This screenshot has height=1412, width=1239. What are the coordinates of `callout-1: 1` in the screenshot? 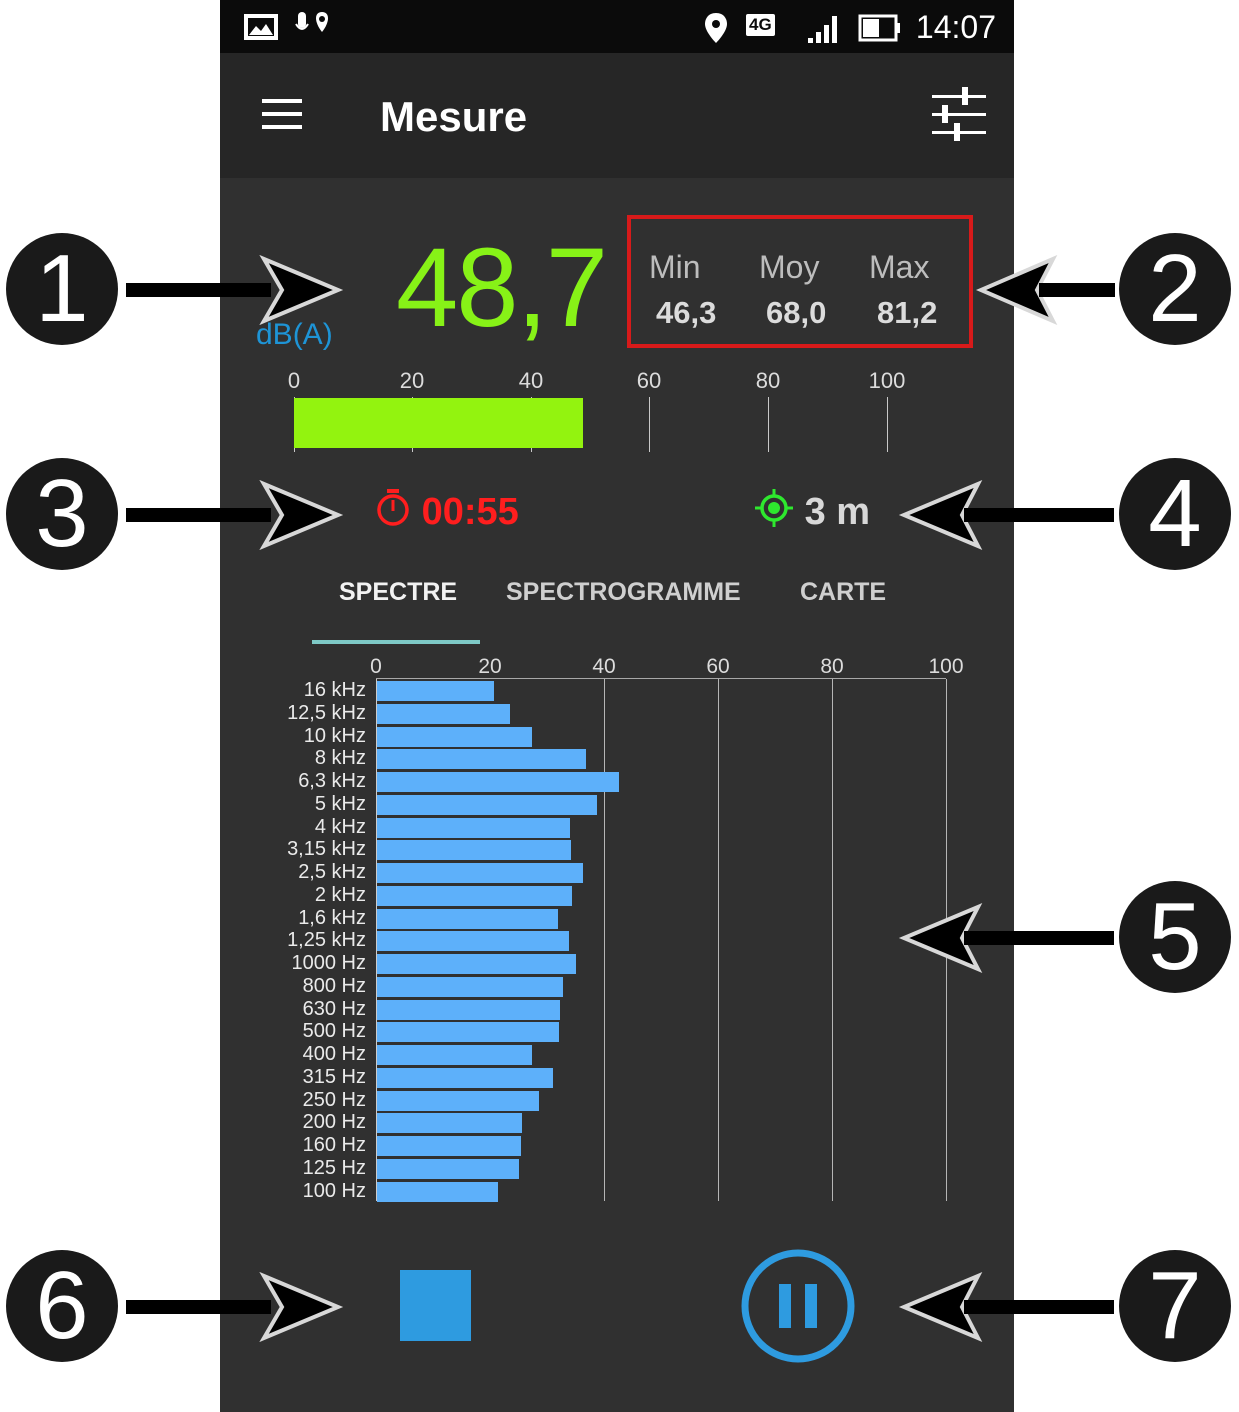 It's located at (62, 289).